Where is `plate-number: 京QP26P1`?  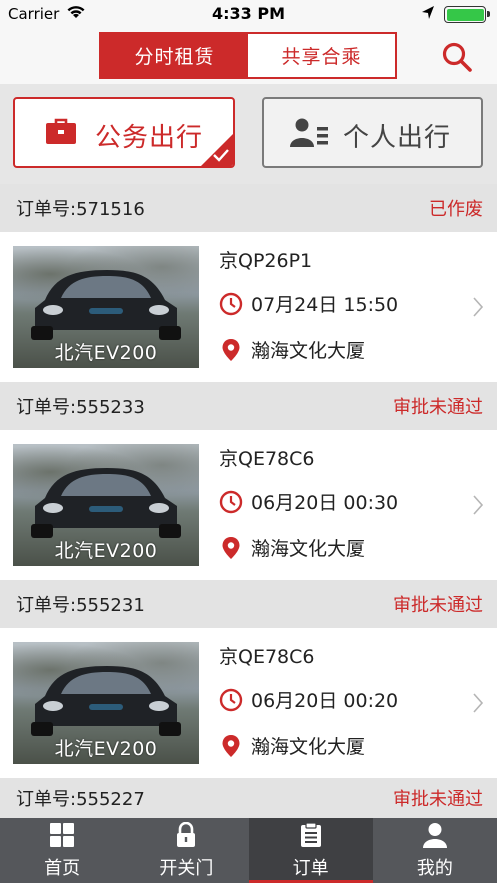 plate-number: 京QP26P1 is located at coordinates (266, 261).